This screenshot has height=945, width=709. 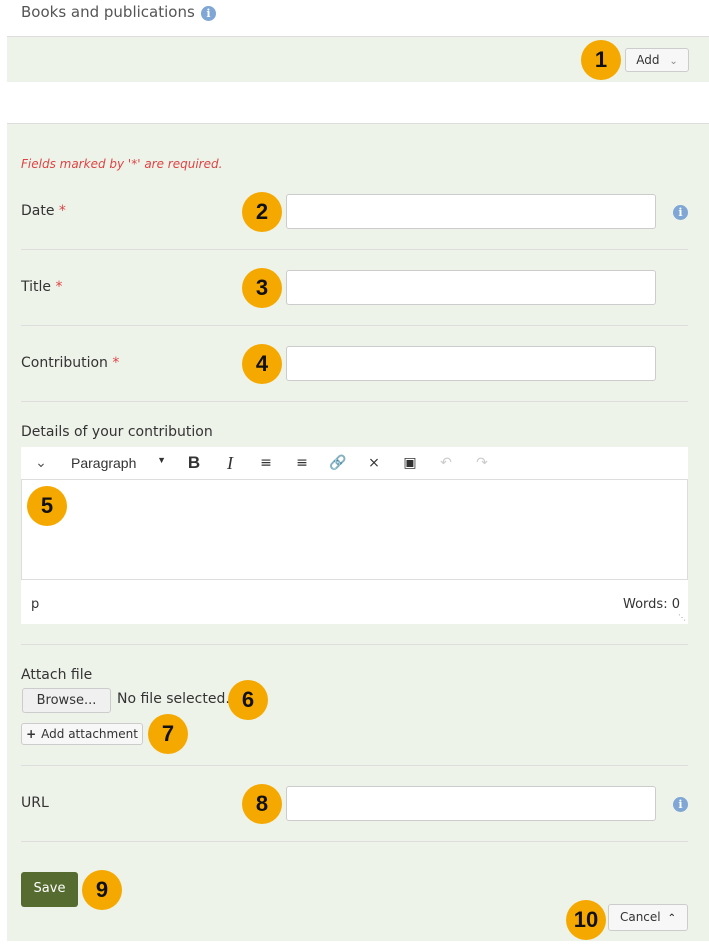 What do you see at coordinates (35, 604) in the screenshot?
I see `element-path: p` at bounding box center [35, 604].